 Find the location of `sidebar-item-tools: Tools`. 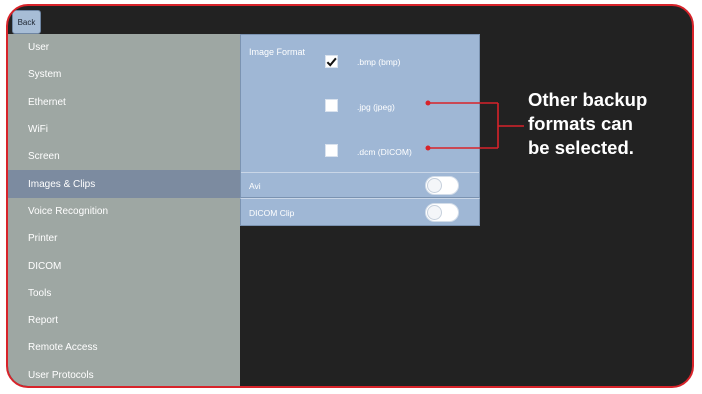

sidebar-item-tools: Tools is located at coordinates (124, 293).